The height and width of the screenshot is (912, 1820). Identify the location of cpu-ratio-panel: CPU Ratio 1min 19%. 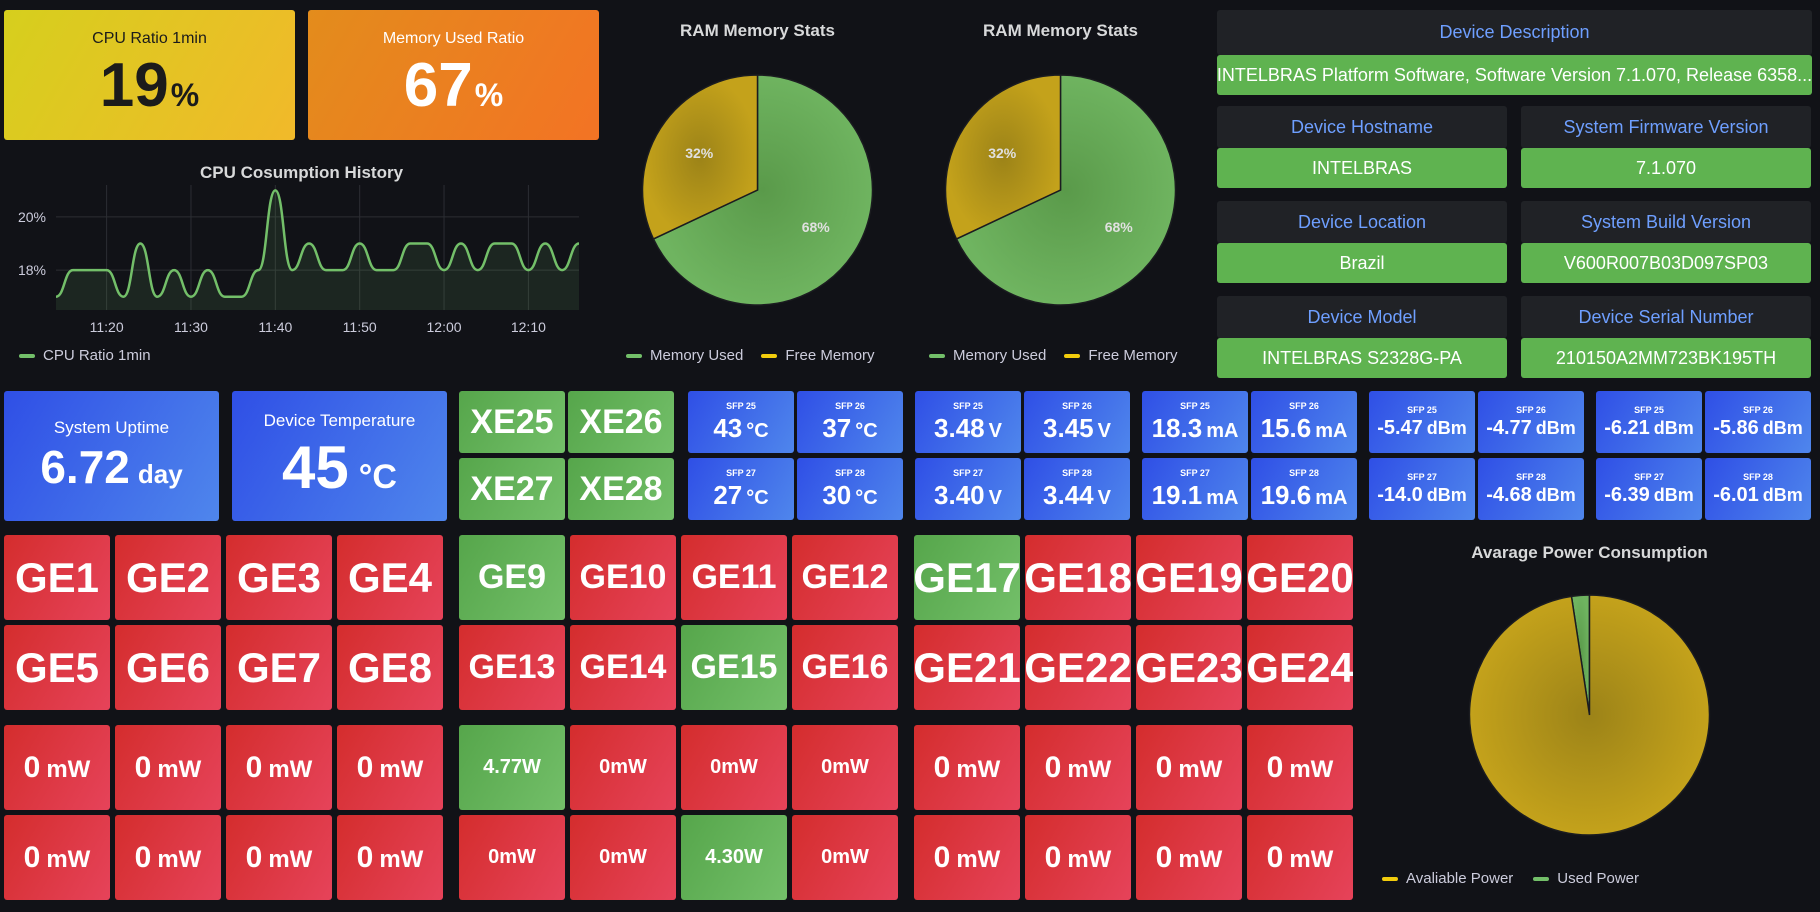
(149, 75).